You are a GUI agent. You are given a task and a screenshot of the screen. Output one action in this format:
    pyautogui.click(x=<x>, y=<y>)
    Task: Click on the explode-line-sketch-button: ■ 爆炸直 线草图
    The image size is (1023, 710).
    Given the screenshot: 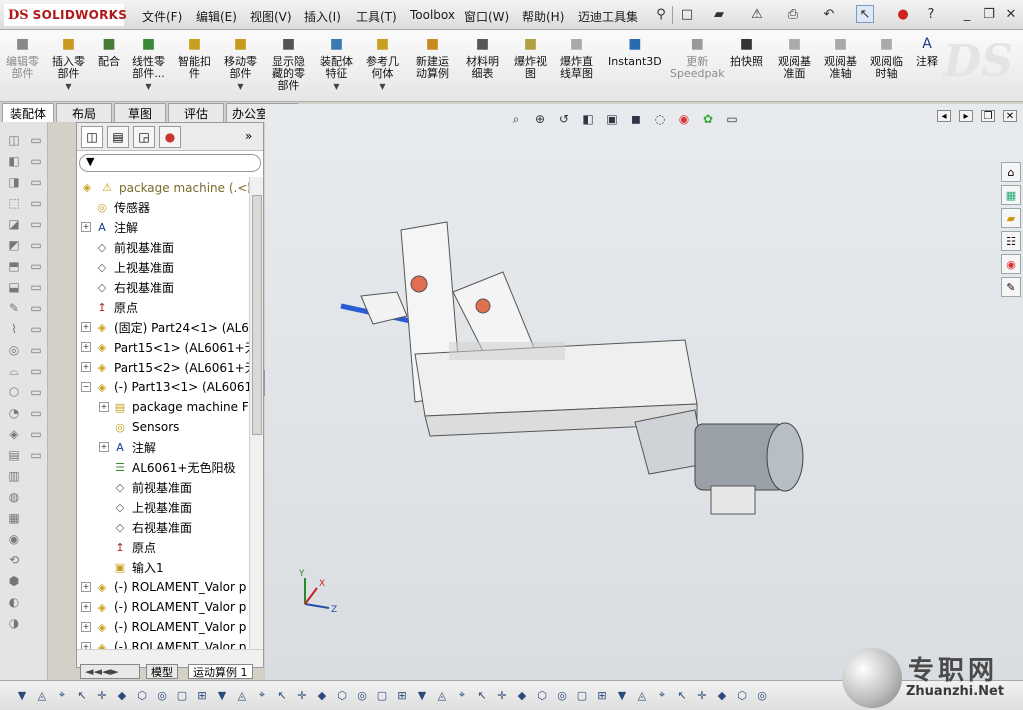 What is the action you would take?
    pyautogui.click(x=576, y=57)
    